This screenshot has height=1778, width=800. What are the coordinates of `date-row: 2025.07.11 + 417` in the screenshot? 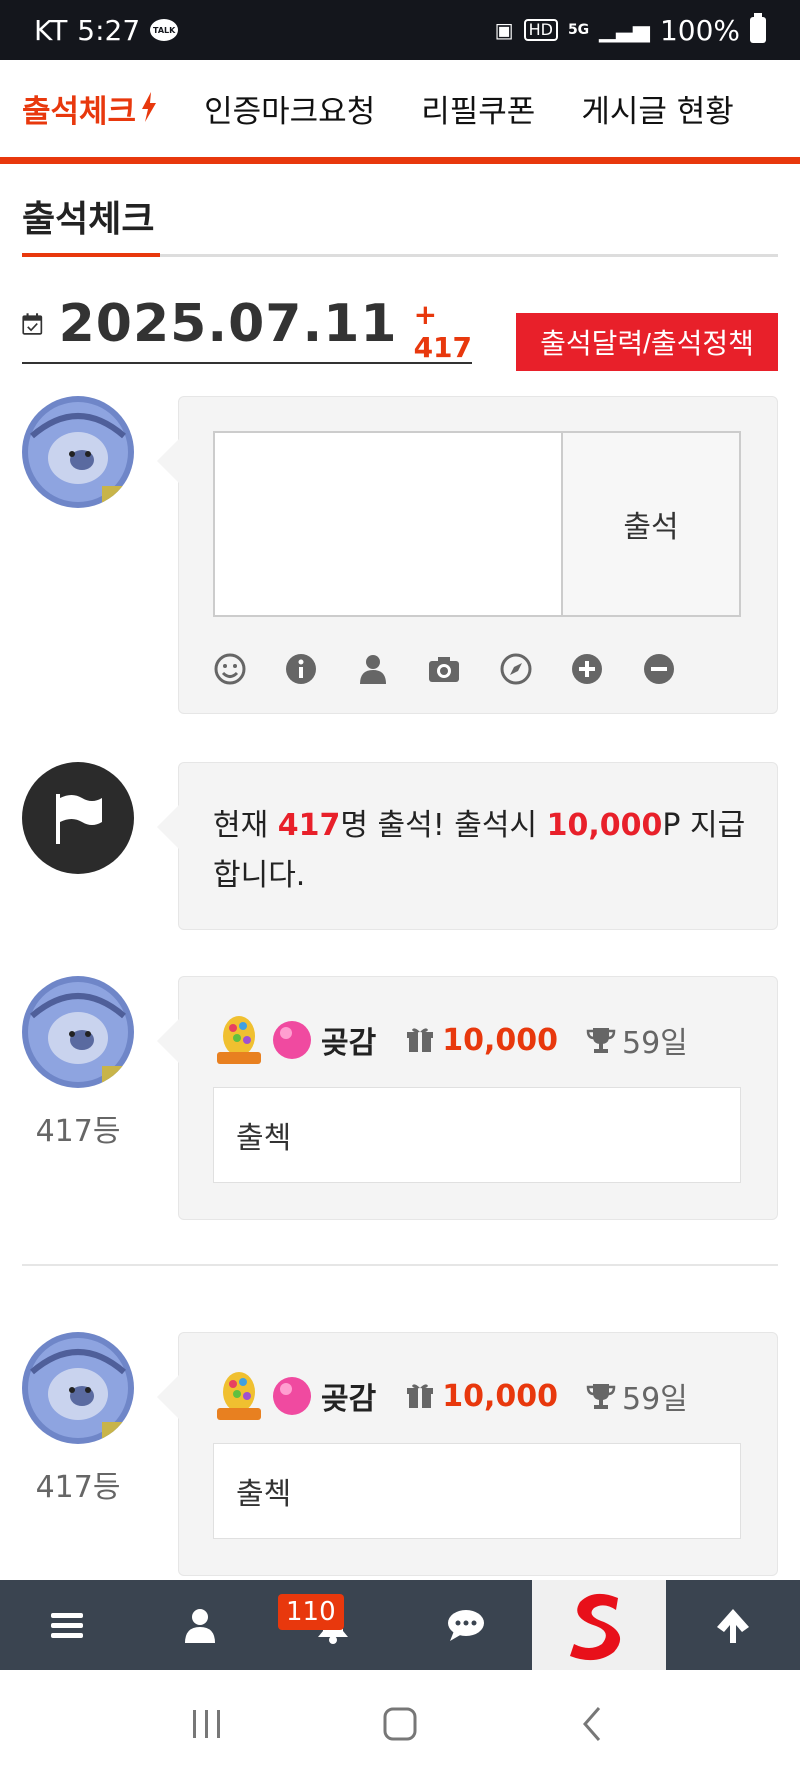 It's located at (247, 325).